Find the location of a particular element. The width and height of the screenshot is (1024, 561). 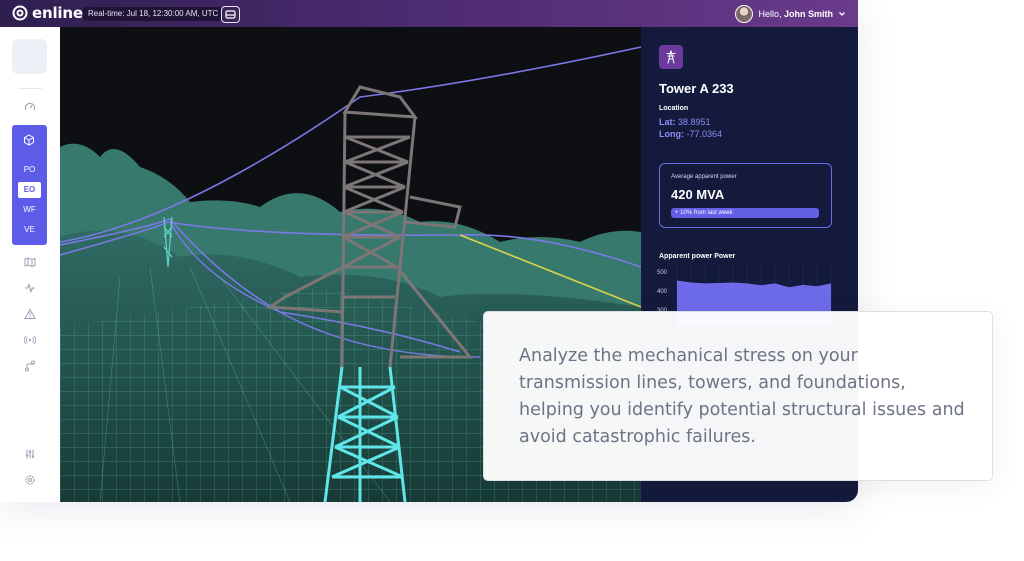

brand-name: enline is located at coordinates (57, 13).